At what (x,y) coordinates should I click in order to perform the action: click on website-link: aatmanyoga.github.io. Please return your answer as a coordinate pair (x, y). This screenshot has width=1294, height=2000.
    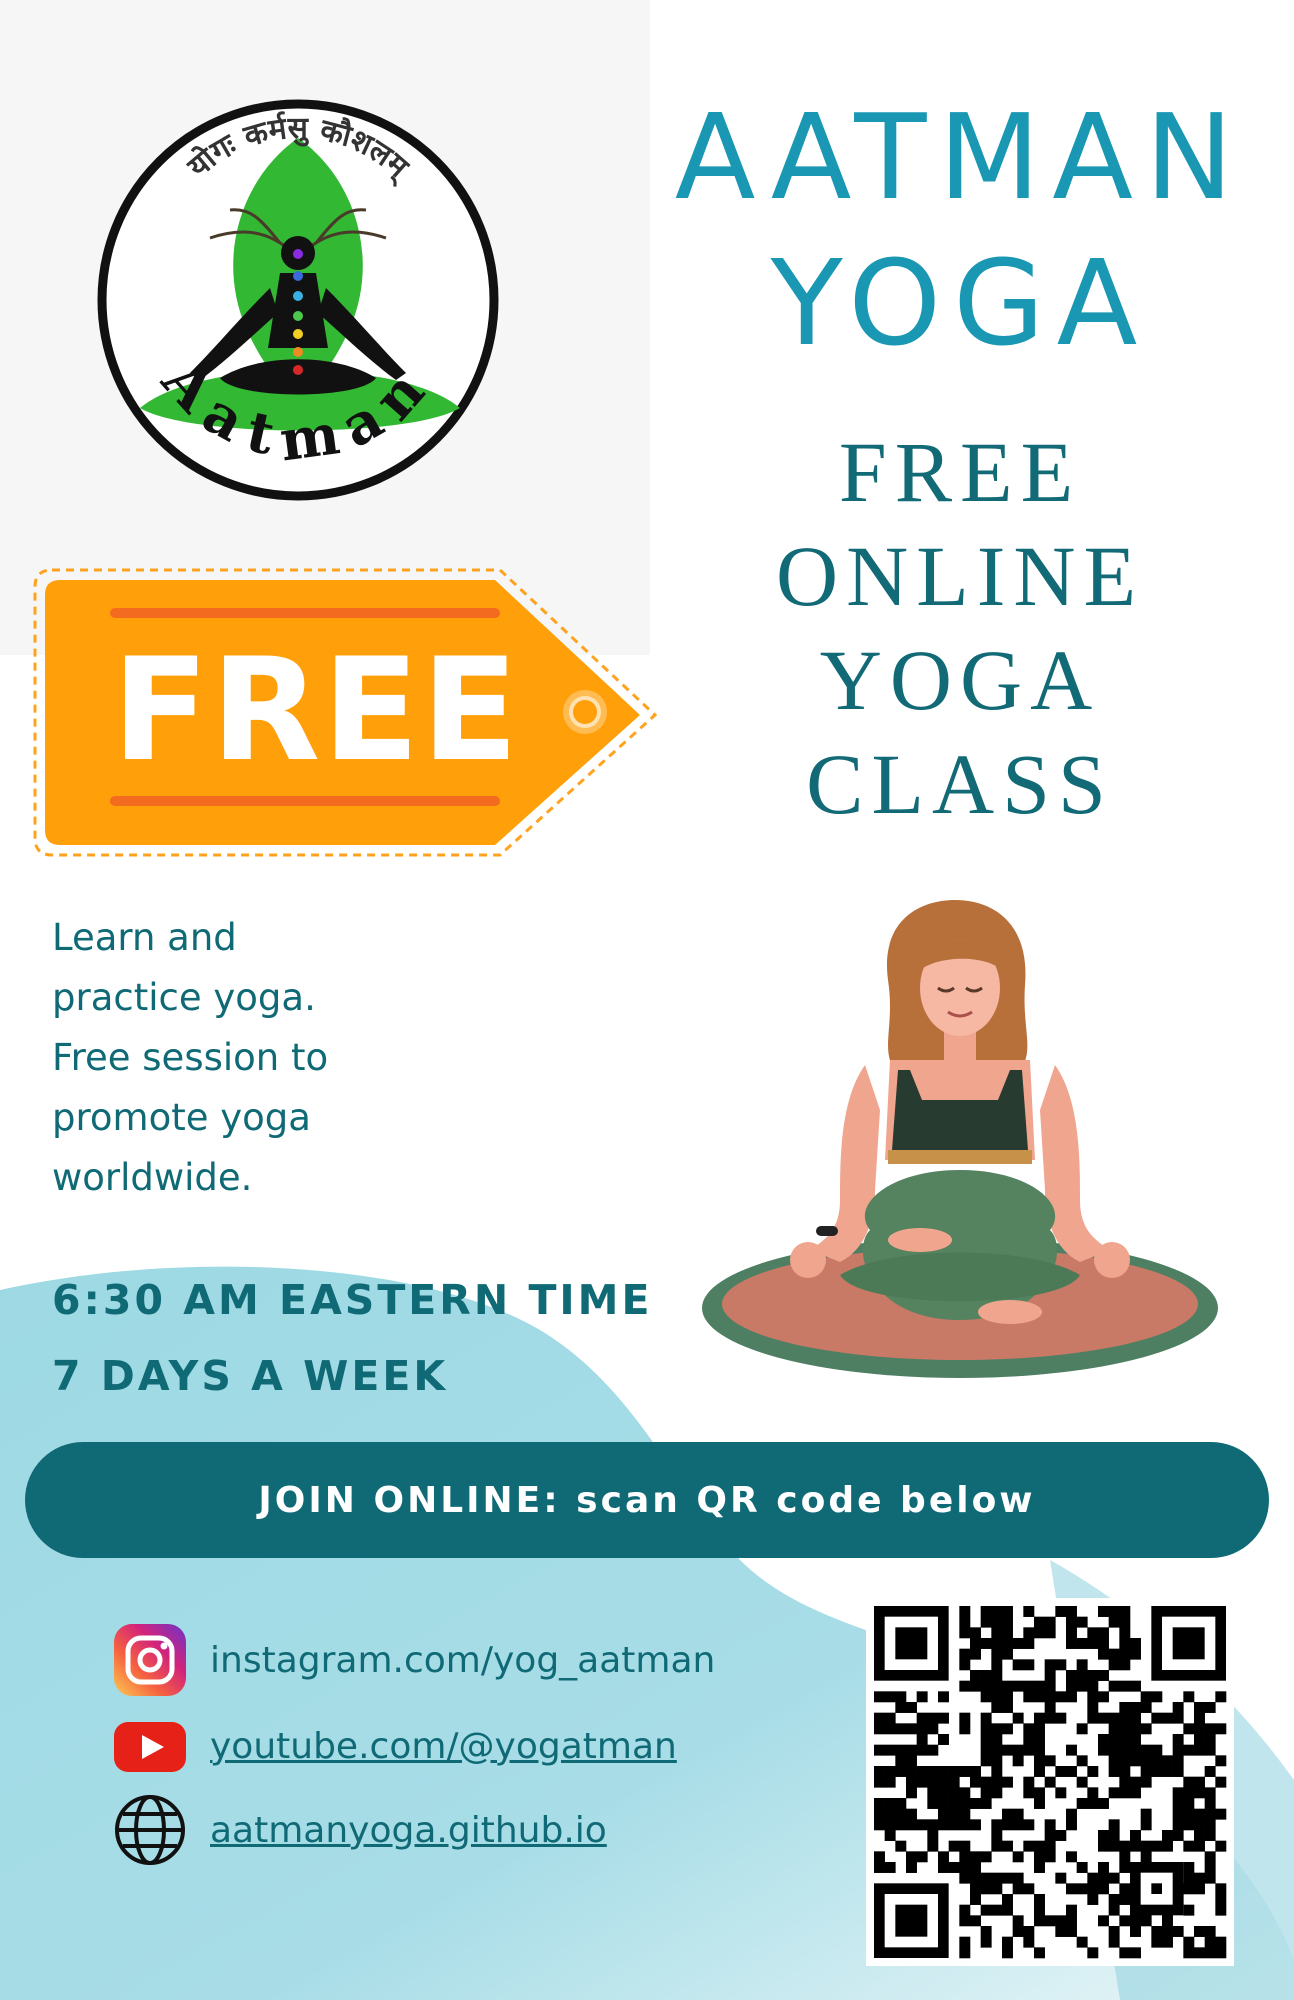
    Looking at the image, I should click on (359, 1830).